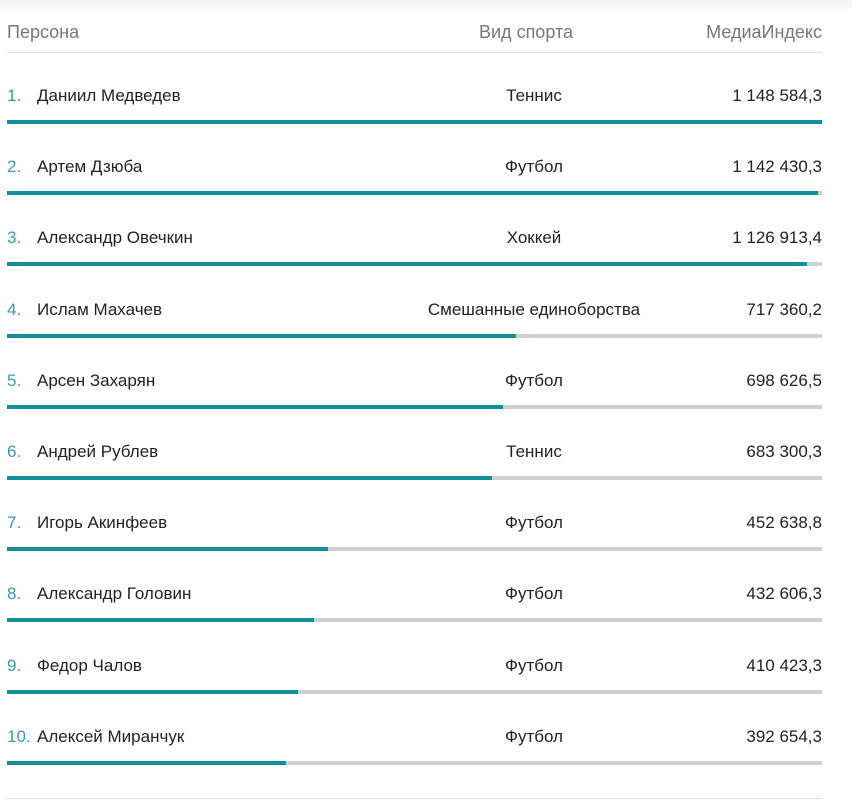 The width and height of the screenshot is (852, 804). Describe the element at coordinates (90, 167) in the screenshot. I see `person-name: Артем Дзюба` at that location.